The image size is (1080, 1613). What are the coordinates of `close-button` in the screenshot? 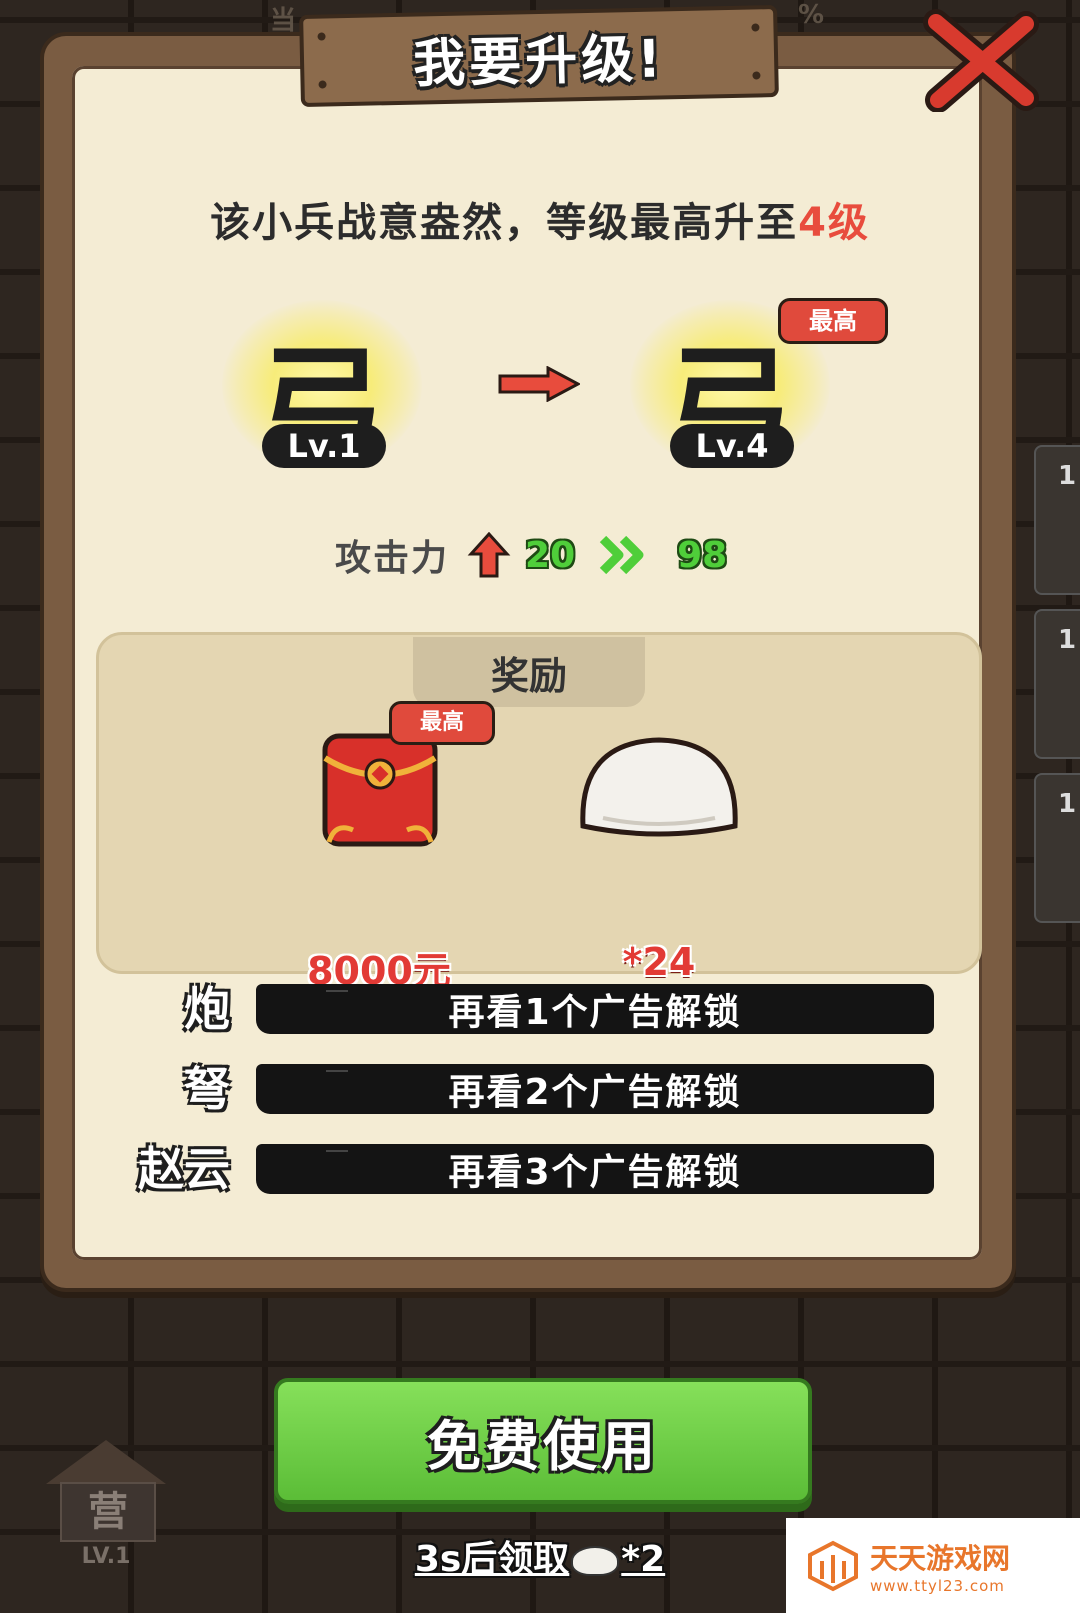 It's located at (981, 60).